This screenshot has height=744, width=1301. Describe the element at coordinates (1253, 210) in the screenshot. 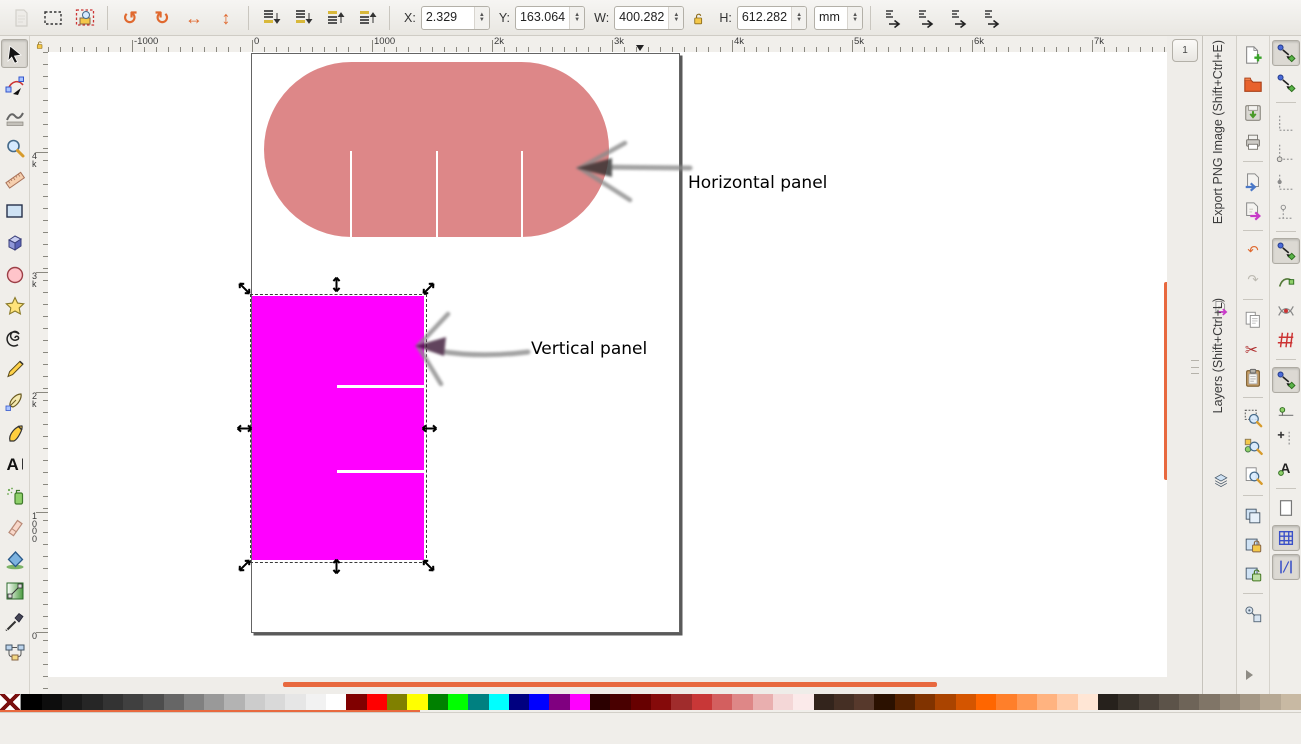

I see `export-button` at that location.